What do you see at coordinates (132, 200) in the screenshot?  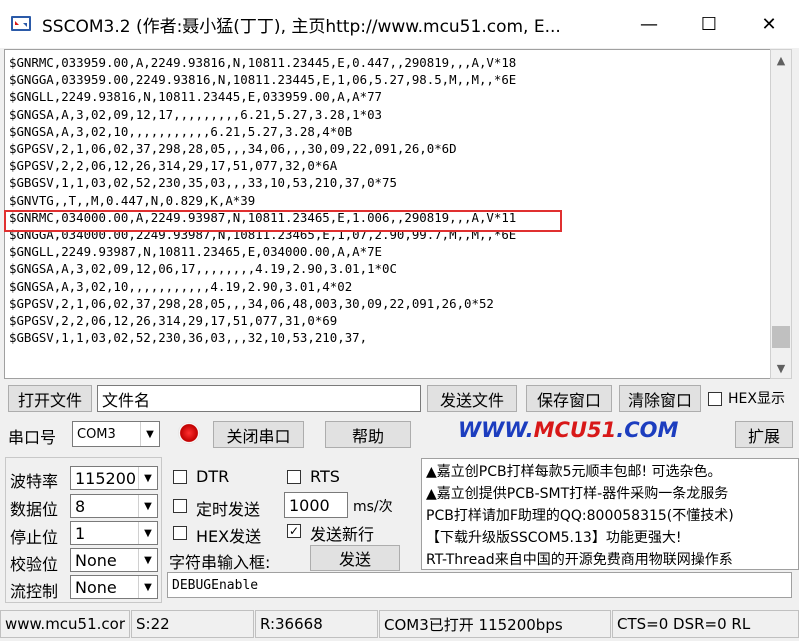 I see `receive-line: $GNVTG,,T,,M,0.447,N,0.829,K,A*39` at bounding box center [132, 200].